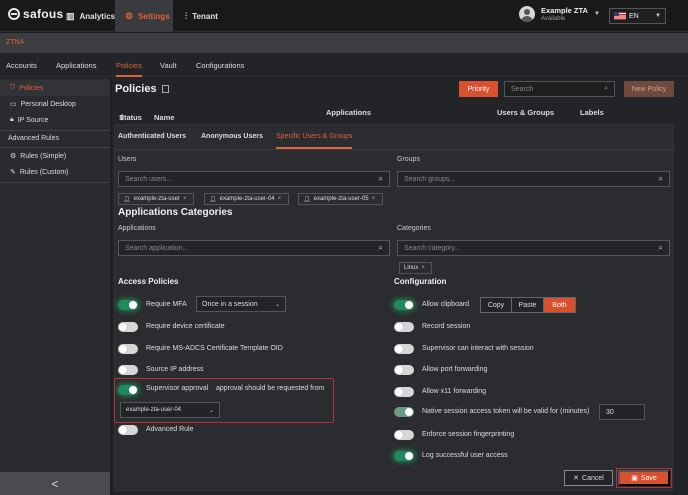  I want to click on close-icon: ✕, so click(576, 478).